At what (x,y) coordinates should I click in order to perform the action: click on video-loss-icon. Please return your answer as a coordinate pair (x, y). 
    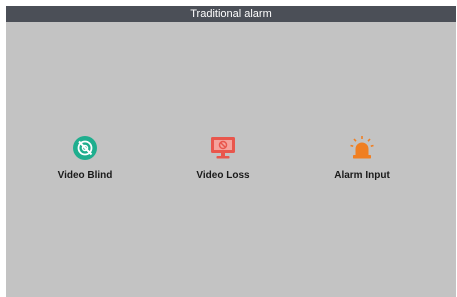
    Looking at the image, I should click on (223, 148).